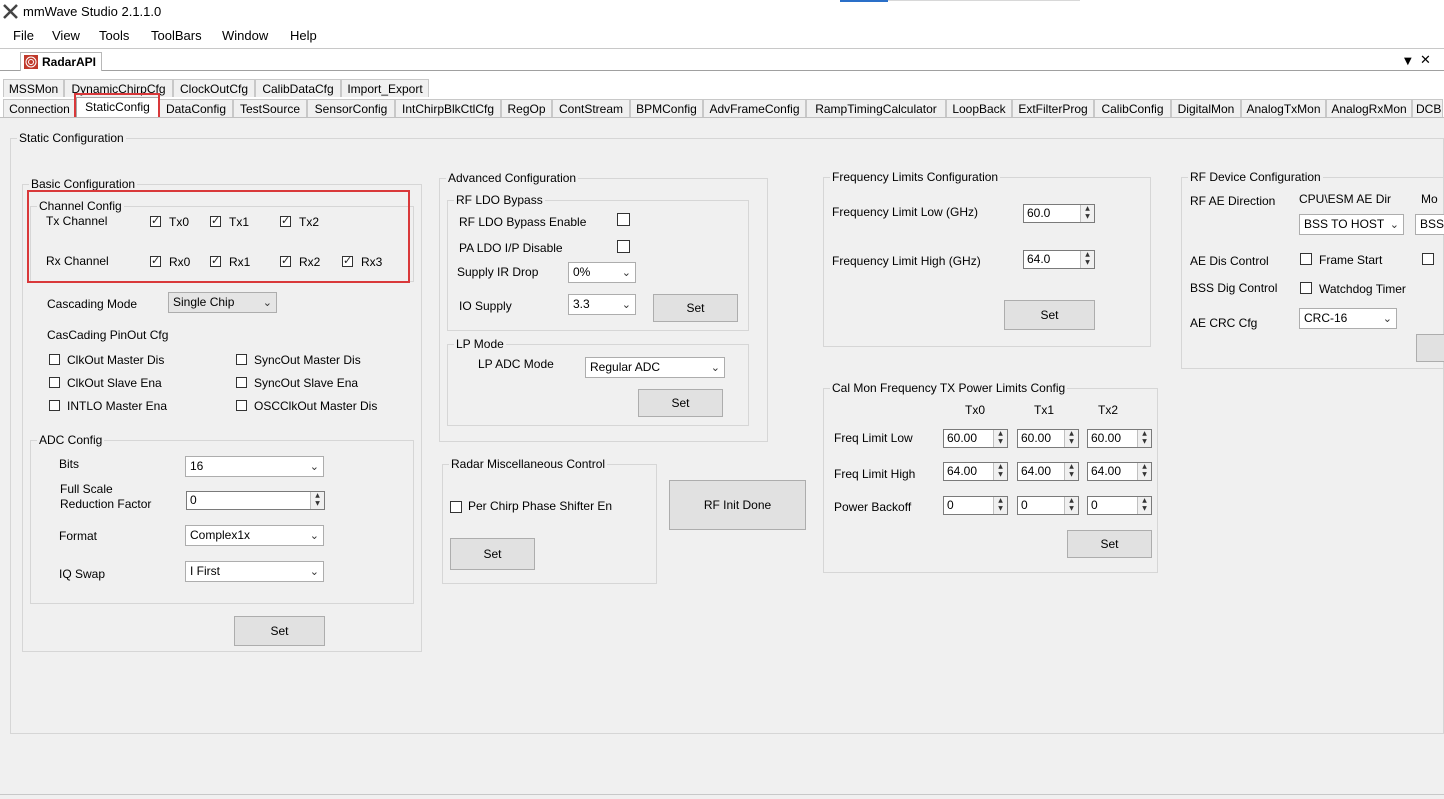 This screenshot has height=799, width=1444. Describe the element at coordinates (602, 272) in the screenshot. I see `supply-ir-drop-select: 0% ⌄` at that location.